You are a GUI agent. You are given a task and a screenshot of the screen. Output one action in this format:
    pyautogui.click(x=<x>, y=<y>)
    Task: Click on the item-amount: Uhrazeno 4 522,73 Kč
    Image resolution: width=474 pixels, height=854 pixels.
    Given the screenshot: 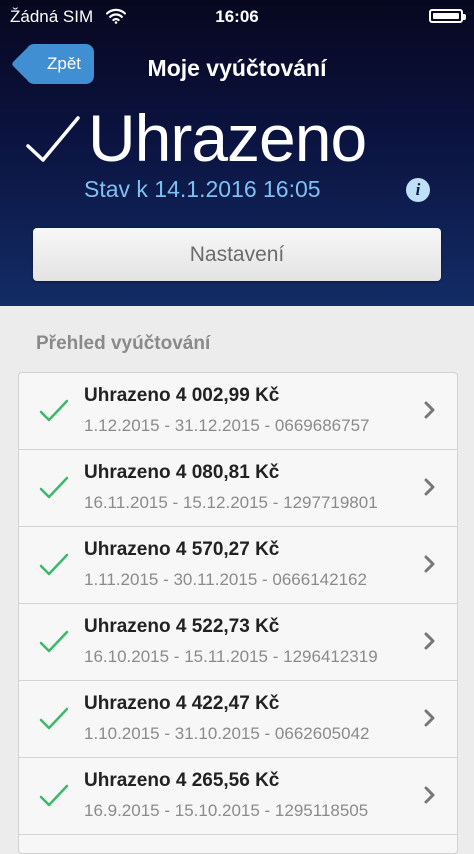 What is the action you would take?
    pyautogui.click(x=182, y=626)
    